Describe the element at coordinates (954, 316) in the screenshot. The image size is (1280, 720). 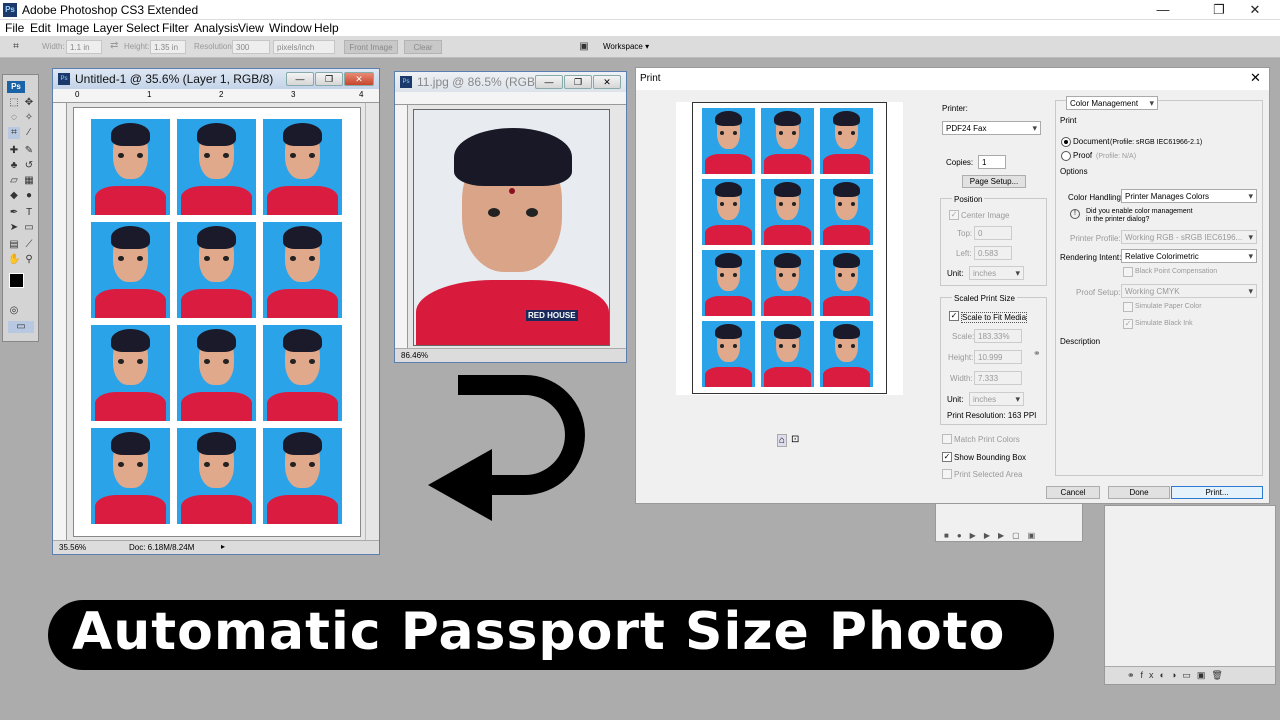
I see `scale-to-fit-checkbox: ✓` at that location.